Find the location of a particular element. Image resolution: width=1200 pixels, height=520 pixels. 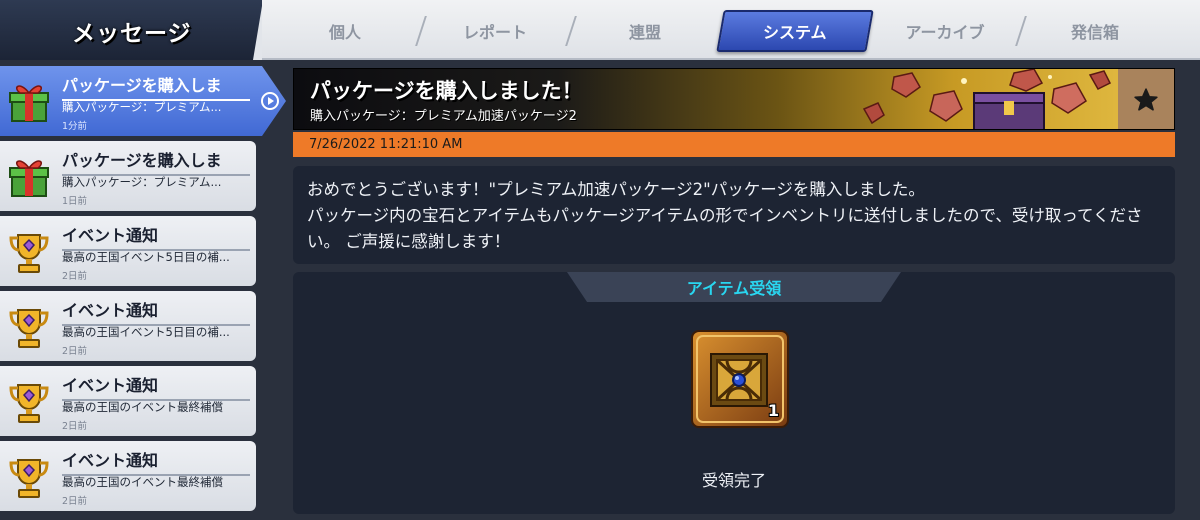

message-time: 1日前 is located at coordinates (75, 201).